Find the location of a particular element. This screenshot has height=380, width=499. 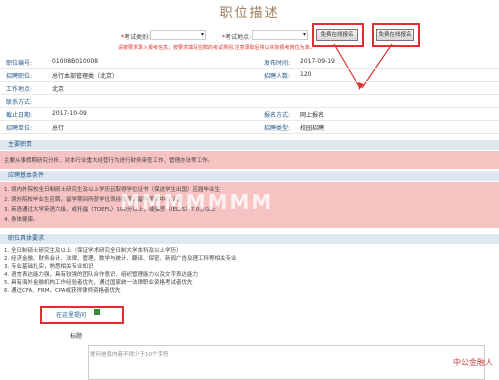

label: 招聘职位: is located at coordinates (19, 76).